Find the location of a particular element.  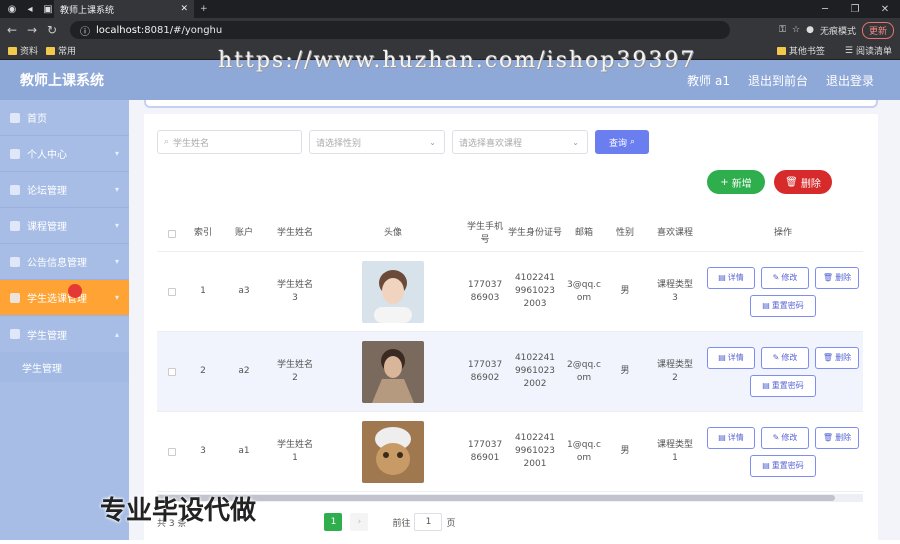

sidebar-item-label: 个人中心 is located at coordinates (47, 155).